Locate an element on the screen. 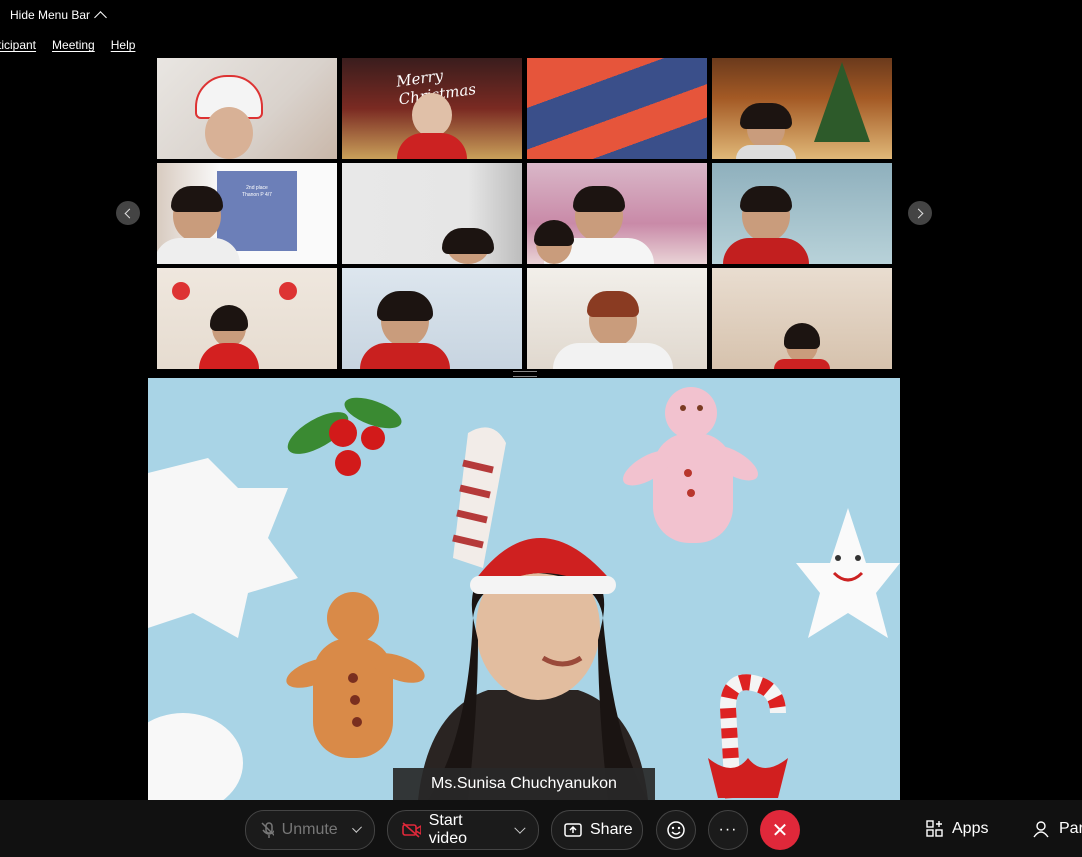 The height and width of the screenshot is (857, 1082). video-off-icon is located at coordinates (411, 830).